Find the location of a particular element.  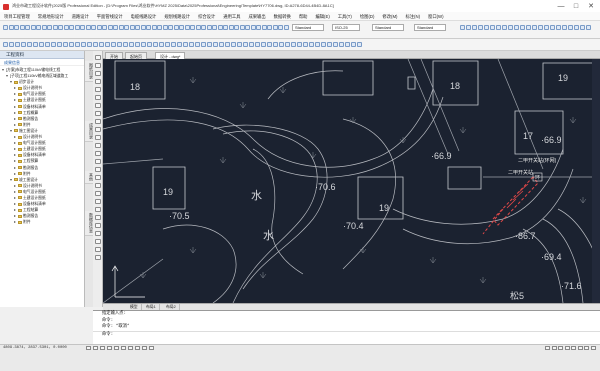

menu-item: 综合设计 is located at coordinates (206, 16).